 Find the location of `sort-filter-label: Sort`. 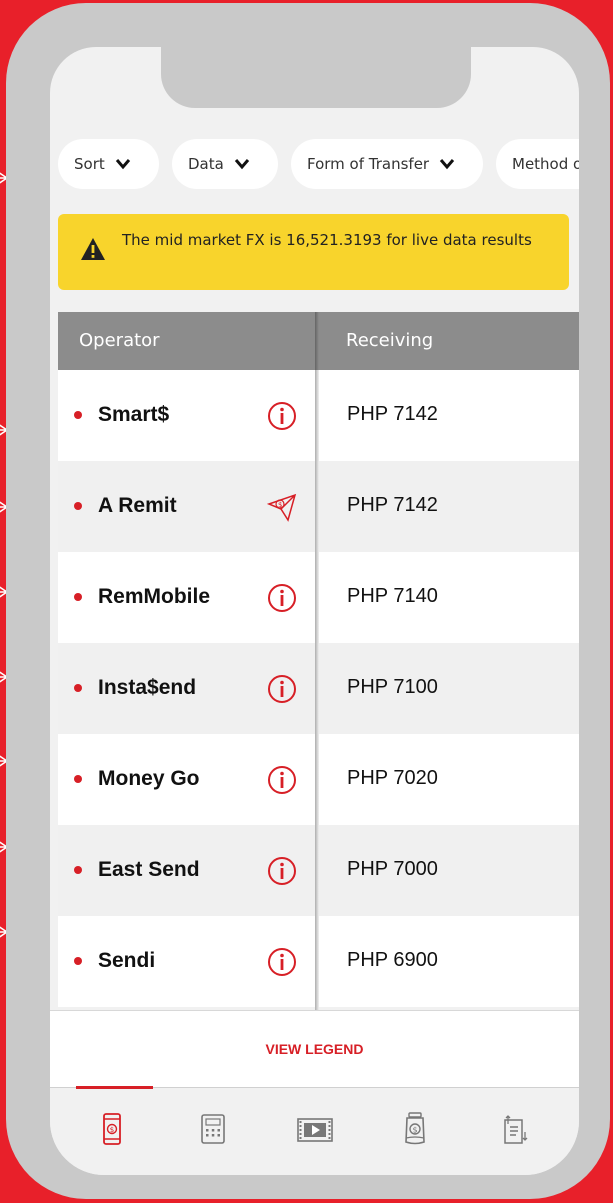

sort-filter-label: Sort is located at coordinates (89, 164).